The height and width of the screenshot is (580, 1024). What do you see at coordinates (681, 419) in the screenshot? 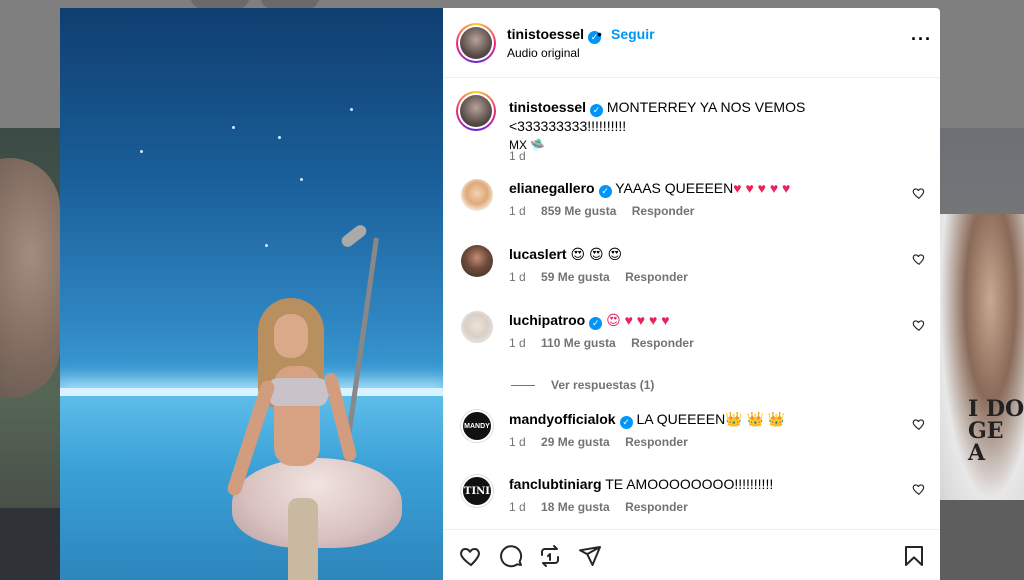
I see `comment-text: LA QUEEEEN` at bounding box center [681, 419].